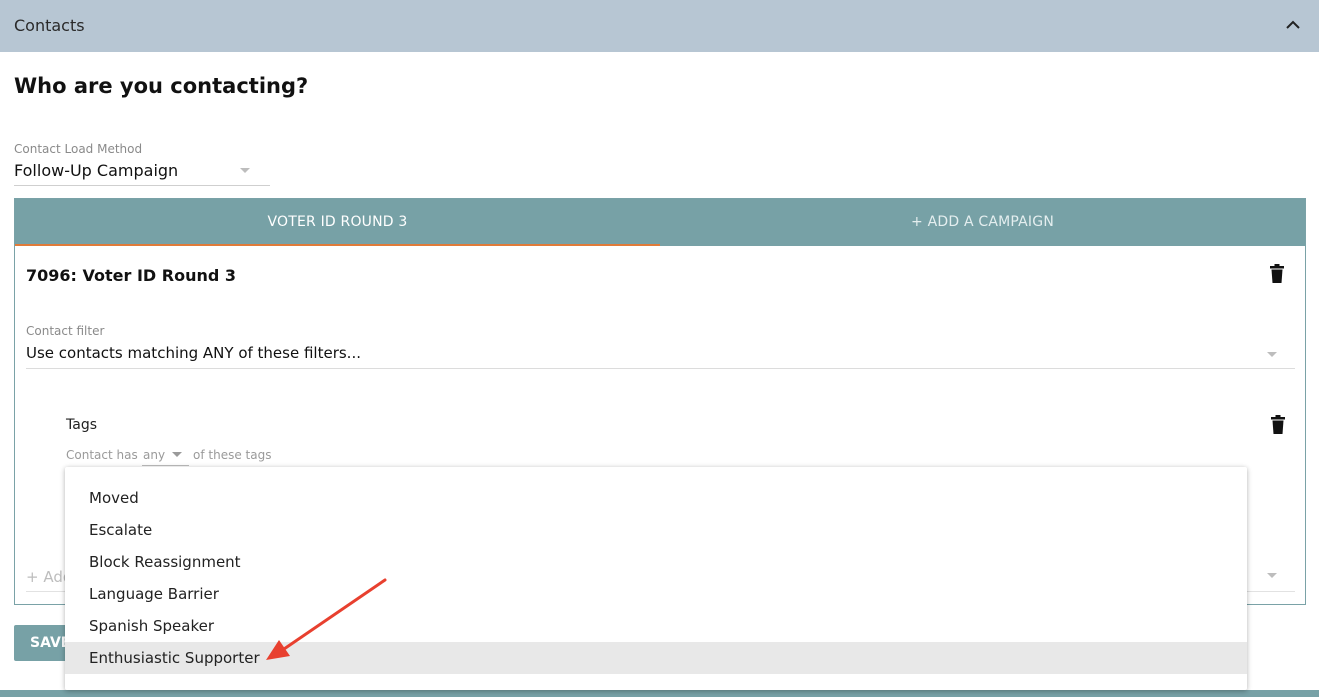 The width and height of the screenshot is (1319, 697). What do you see at coordinates (982, 222) in the screenshot?
I see `tab-add-campaign: + ADD A CAMPAIGN` at bounding box center [982, 222].